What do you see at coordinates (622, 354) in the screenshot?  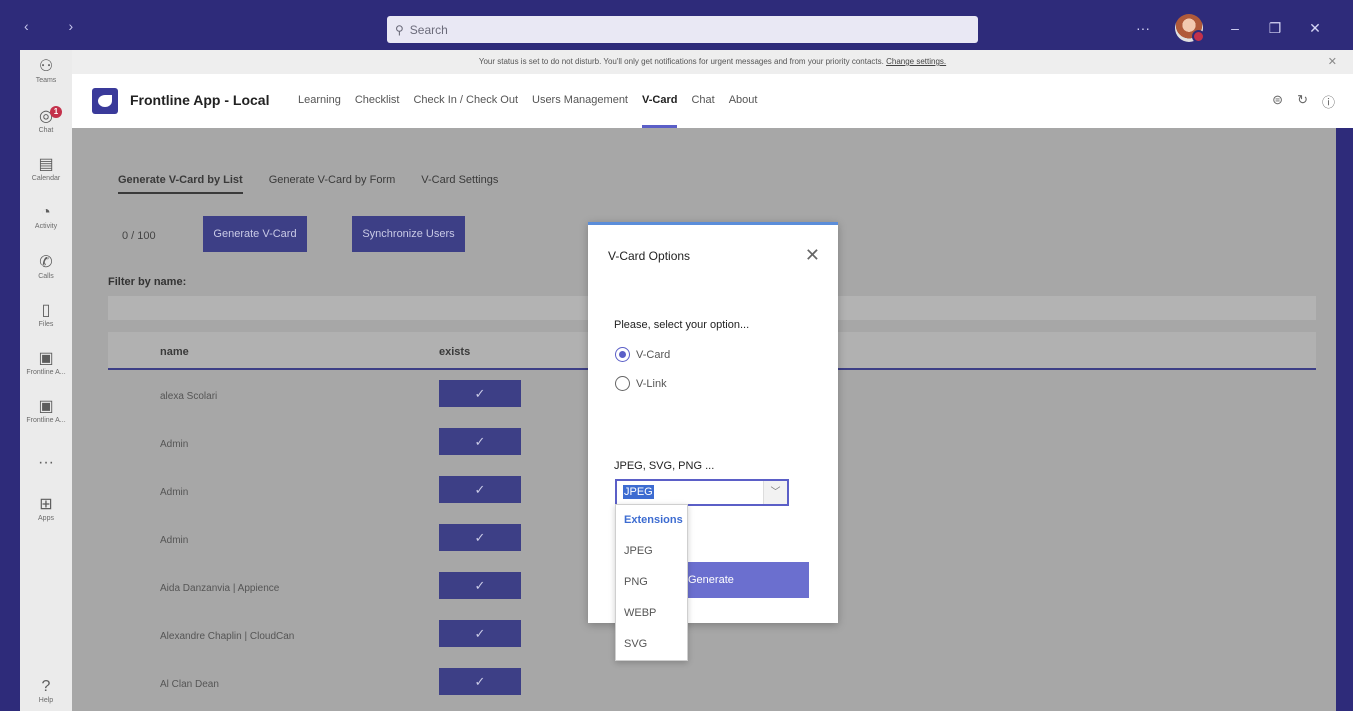 I see `radio-checked-icon` at bounding box center [622, 354].